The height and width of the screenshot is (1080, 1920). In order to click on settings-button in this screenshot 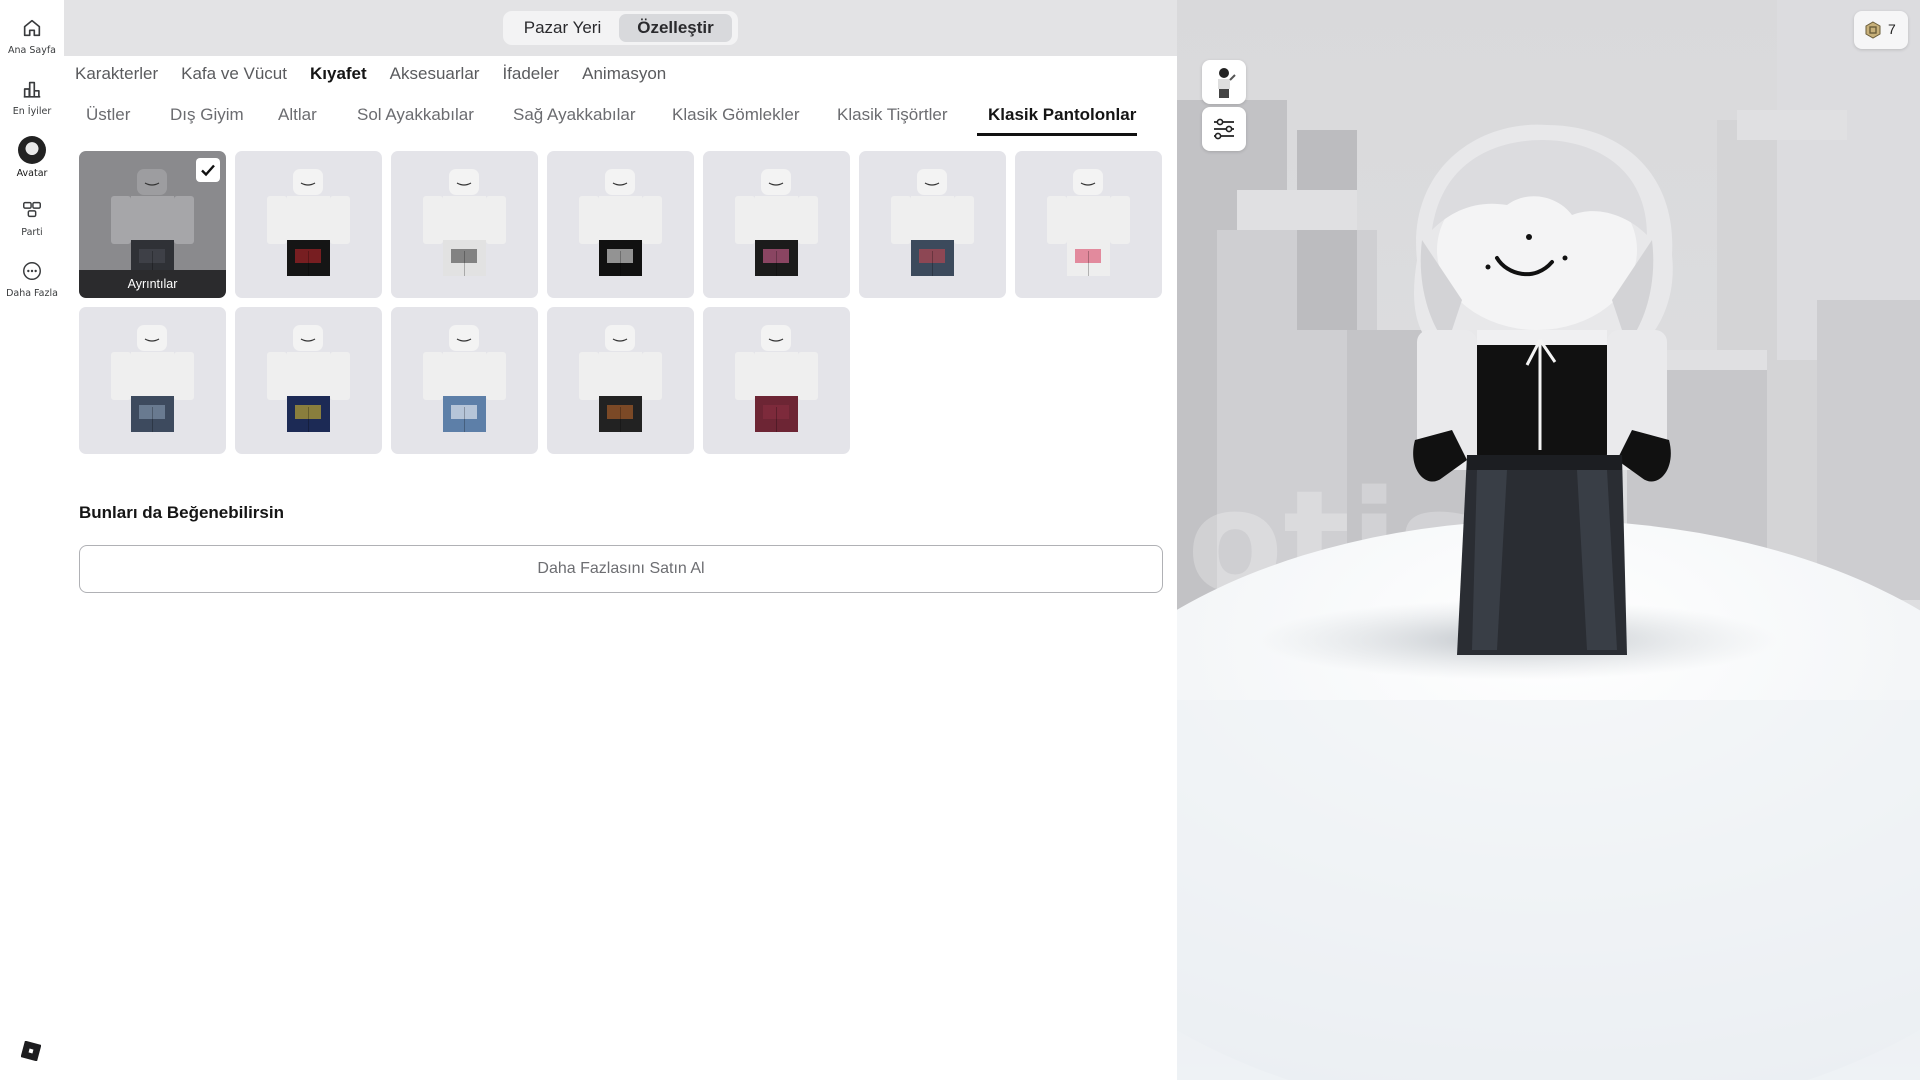, I will do `click(1224, 129)`.